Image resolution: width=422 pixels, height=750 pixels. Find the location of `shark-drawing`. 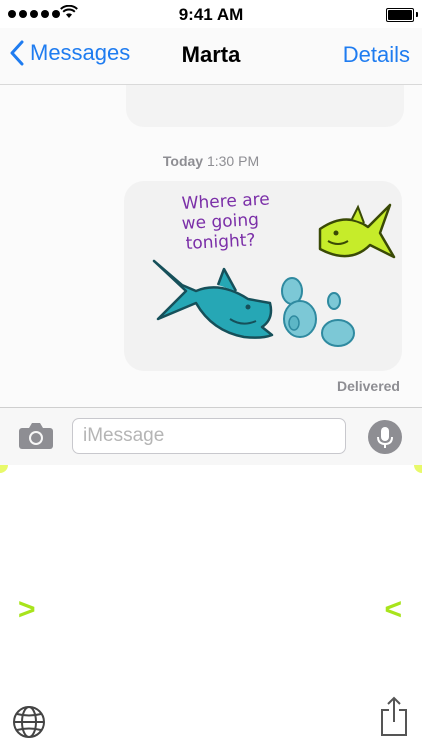

shark-drawing is located at coordinates (213, 299).